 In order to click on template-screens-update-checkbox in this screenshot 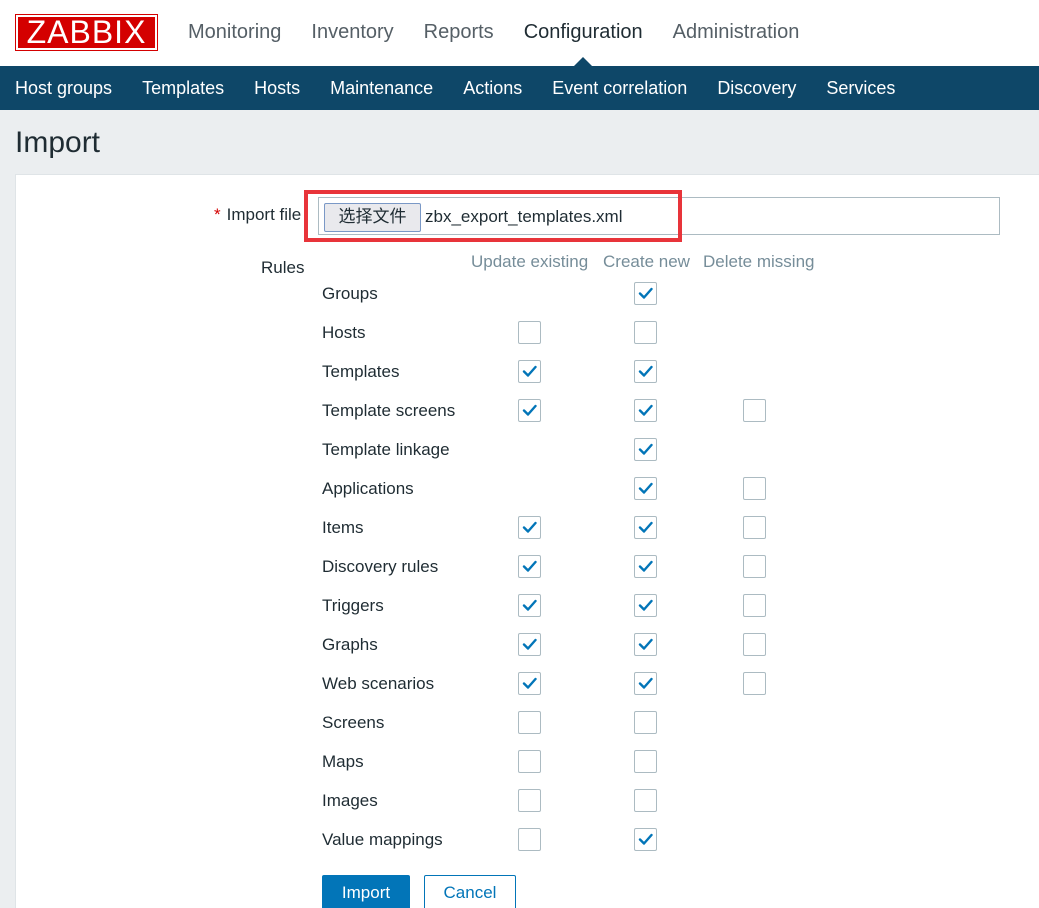, I will do `click(529, 410)`.